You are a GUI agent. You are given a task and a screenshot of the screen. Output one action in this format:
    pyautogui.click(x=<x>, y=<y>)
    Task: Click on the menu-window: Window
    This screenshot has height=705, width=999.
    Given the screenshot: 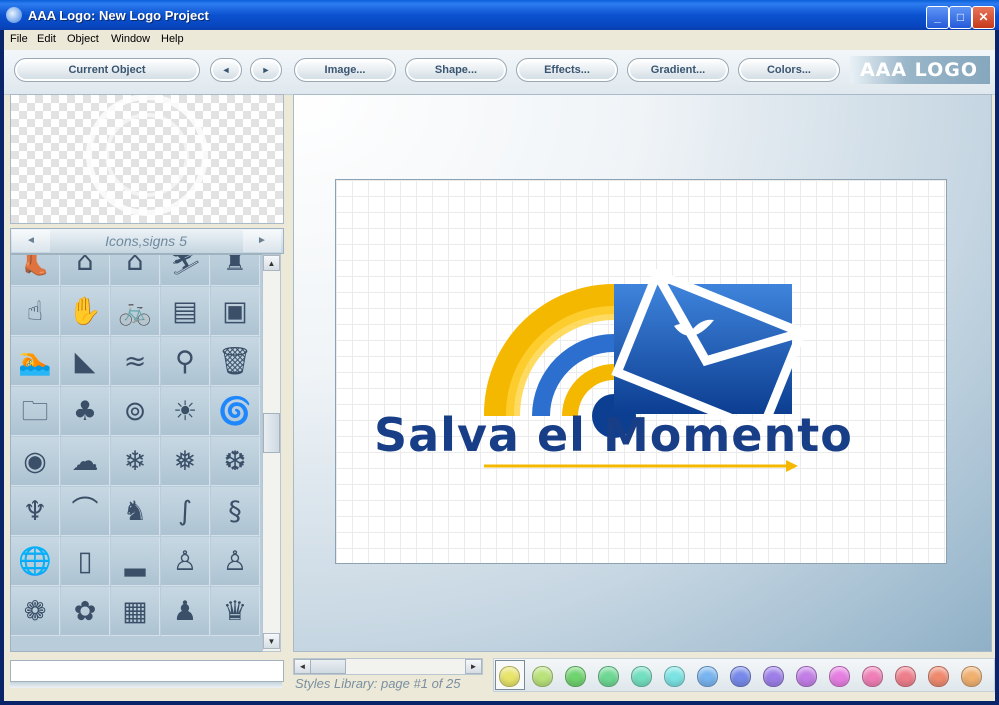 What is the action you would take?
    pyautogui.click(x=130, y=39)
    